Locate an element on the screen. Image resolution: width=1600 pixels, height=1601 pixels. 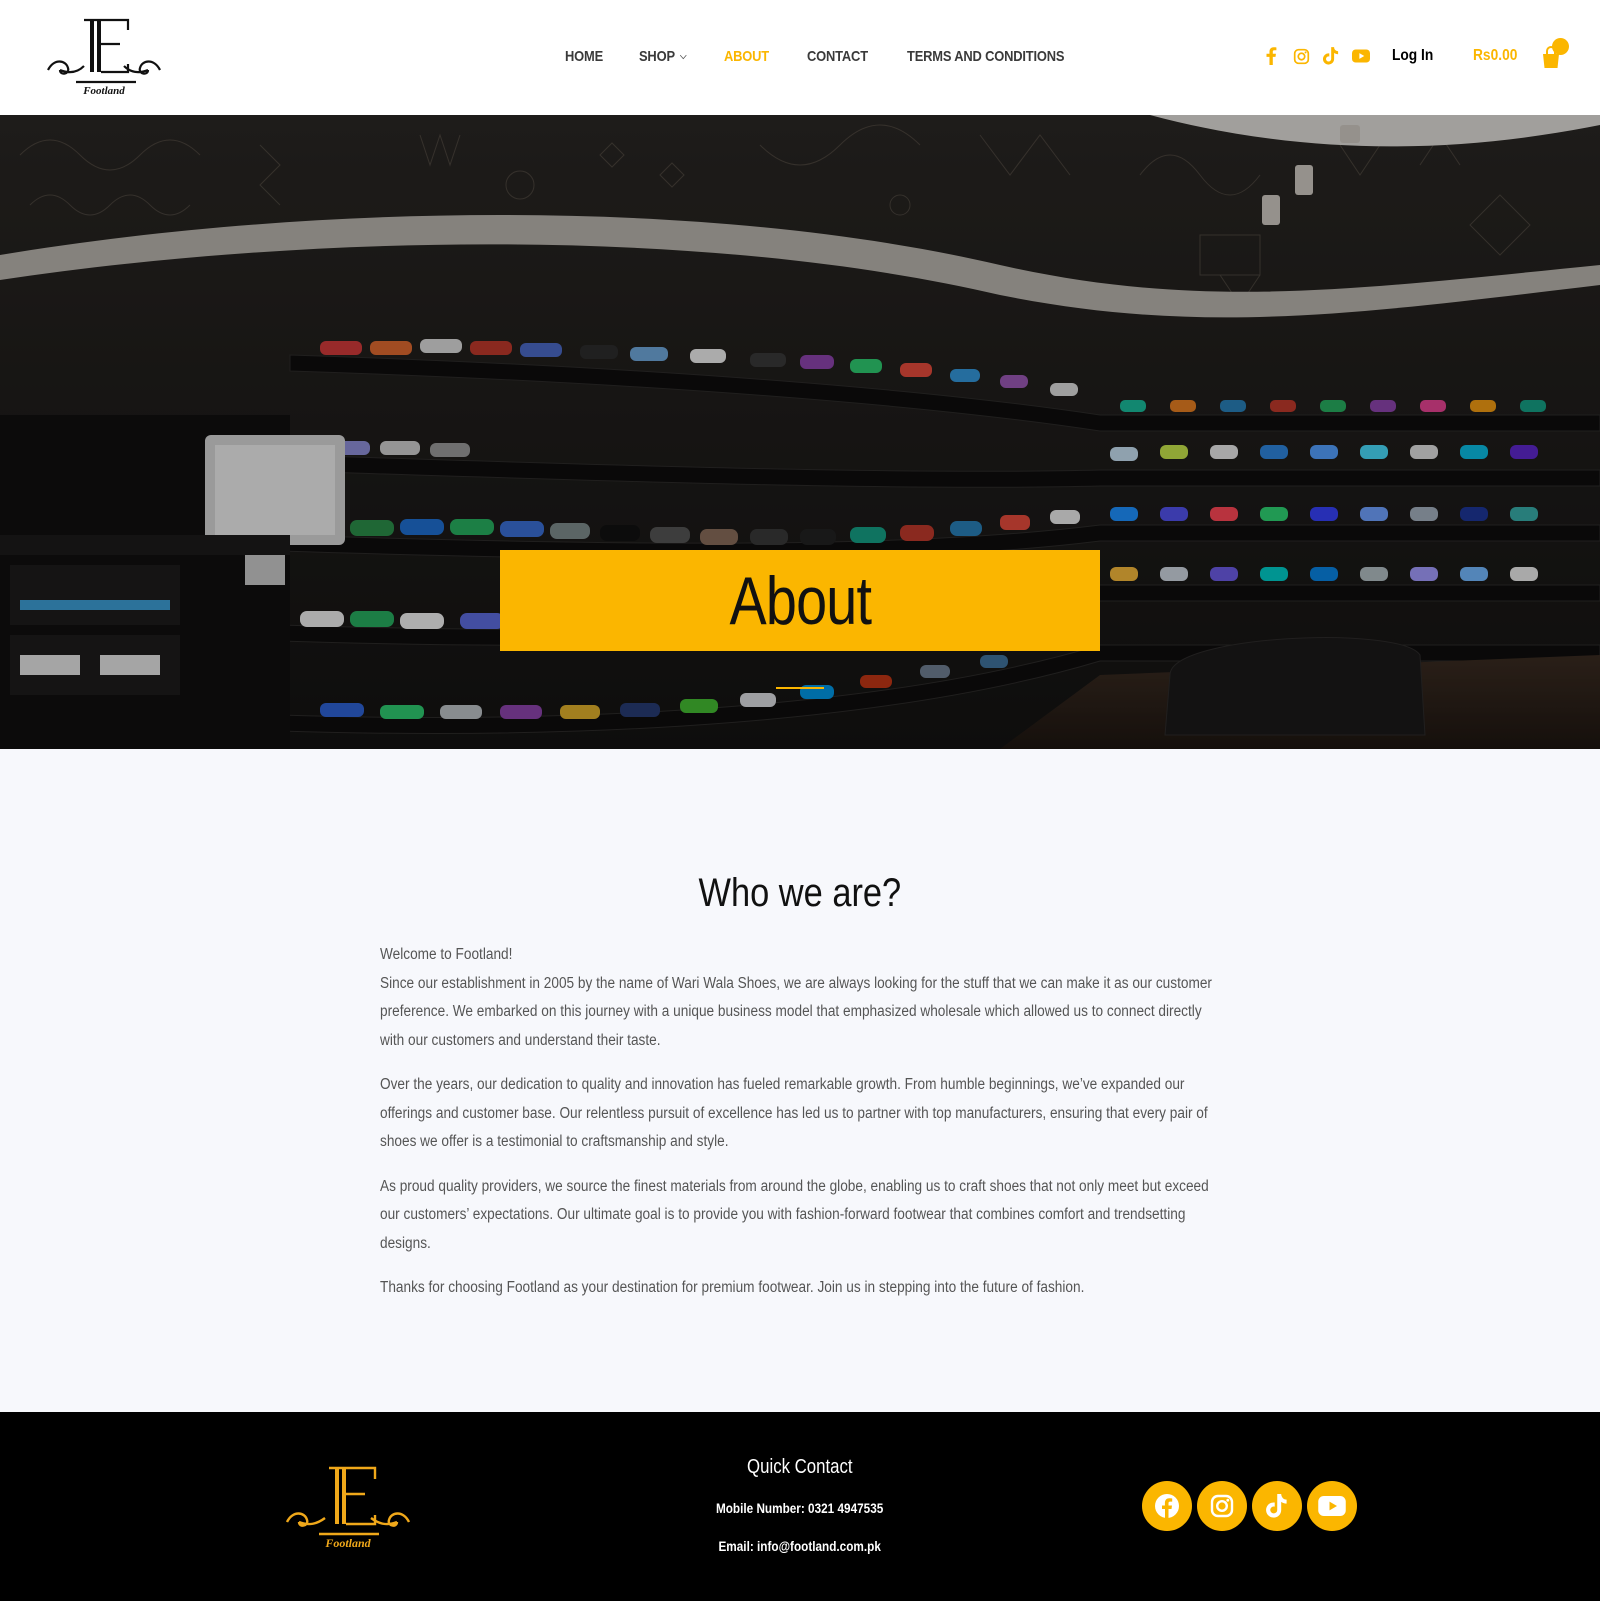
footer-social-links is located at coordinates (1249, 1506).